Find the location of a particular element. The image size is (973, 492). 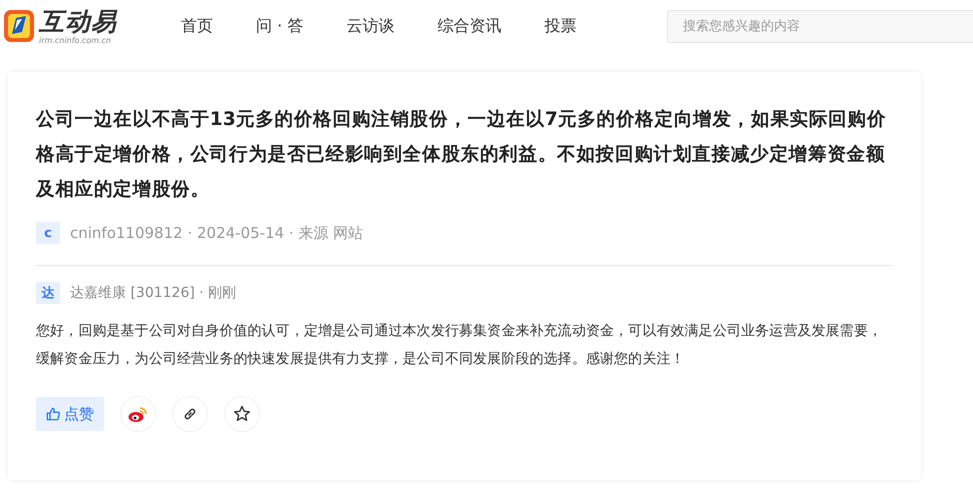

logo-icon is located at coordinates (19, 26).